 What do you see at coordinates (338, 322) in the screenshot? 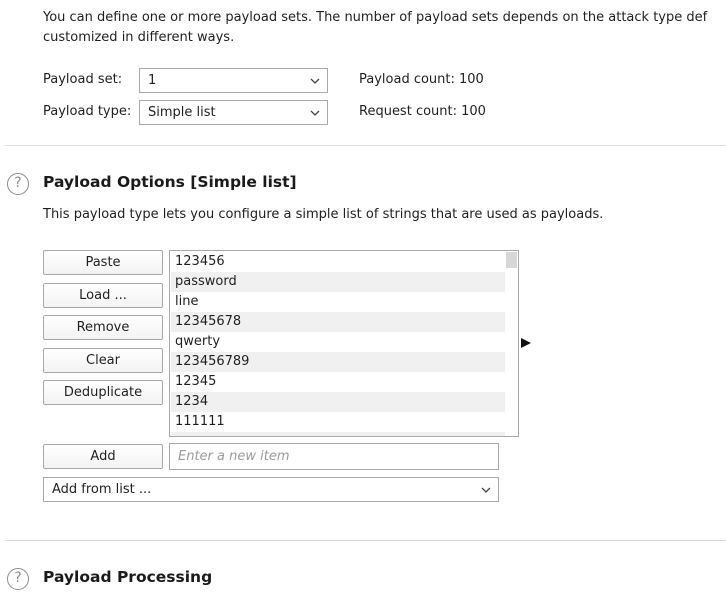
I see `list-item: 12345678` at bounding box center [338, 322].